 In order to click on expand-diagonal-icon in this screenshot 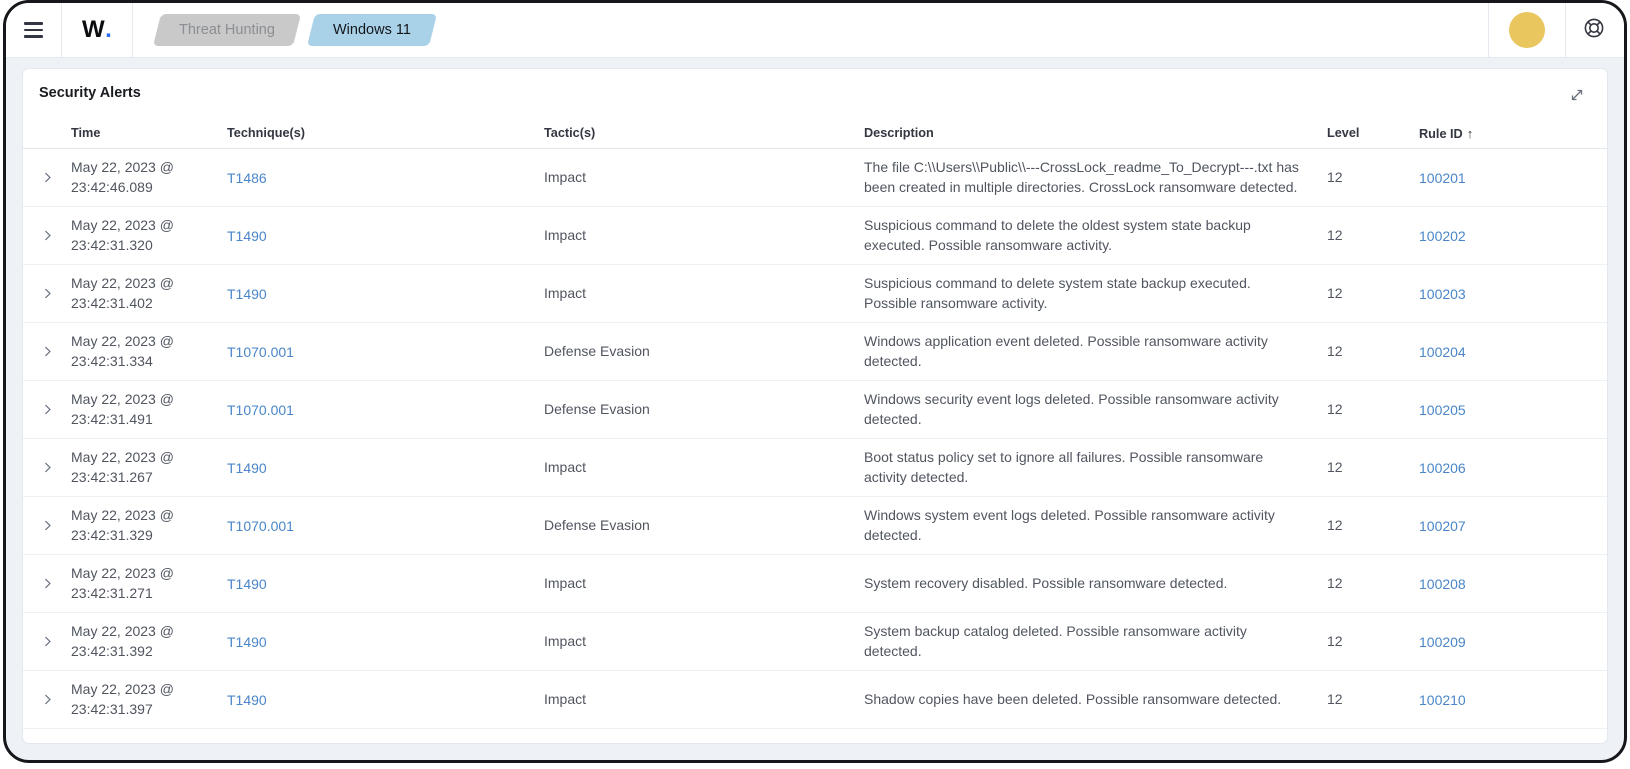, I will do `click(1577, 98)`.